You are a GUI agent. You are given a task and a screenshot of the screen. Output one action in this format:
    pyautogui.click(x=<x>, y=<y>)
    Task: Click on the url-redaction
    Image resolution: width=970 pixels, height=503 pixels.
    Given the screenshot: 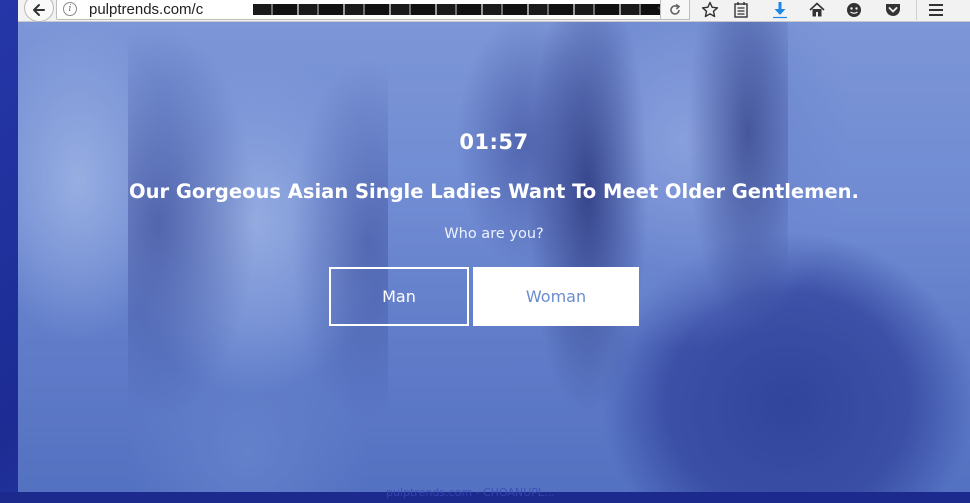 What is the action you would take?
    pyautogui.click(x=471, y=9)
    